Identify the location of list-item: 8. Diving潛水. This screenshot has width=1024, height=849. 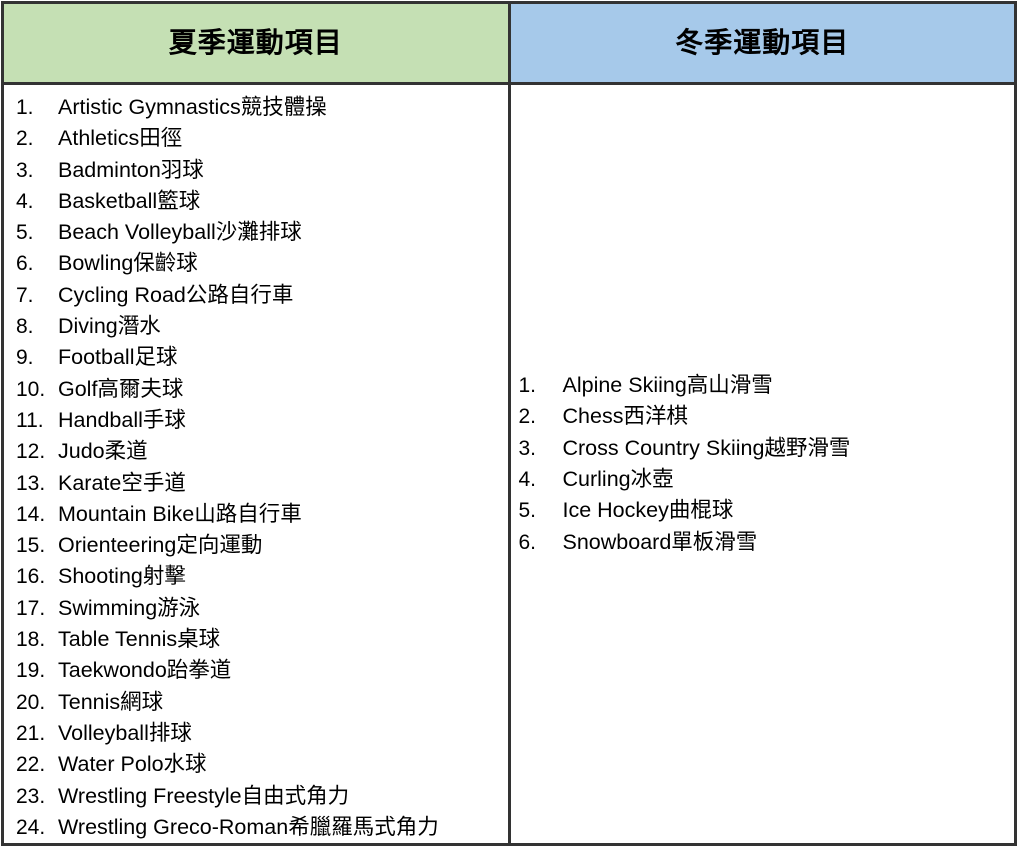
(256, 326).